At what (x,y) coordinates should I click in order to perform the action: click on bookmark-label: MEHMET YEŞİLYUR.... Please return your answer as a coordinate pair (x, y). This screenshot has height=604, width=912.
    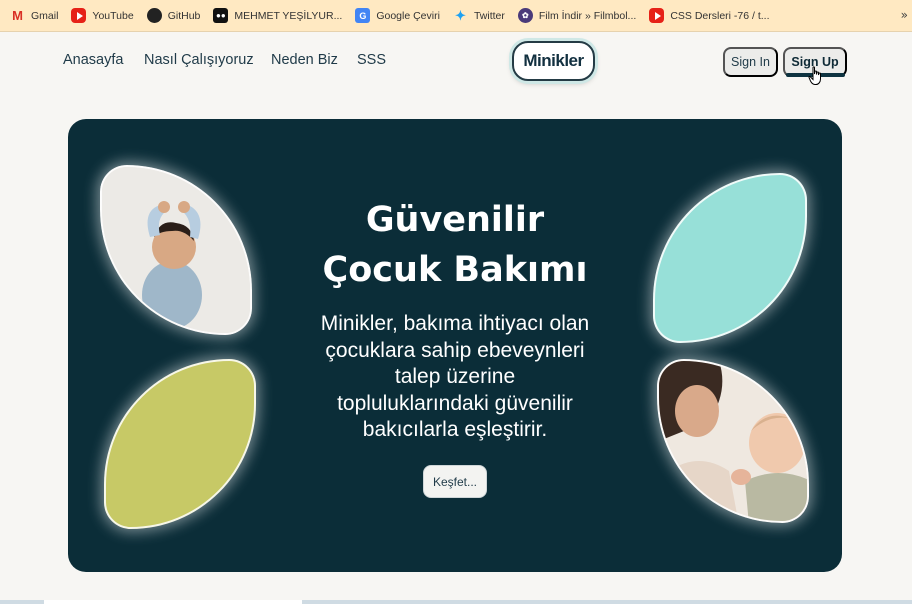
    Looking at the image, I should click on (288, 15).